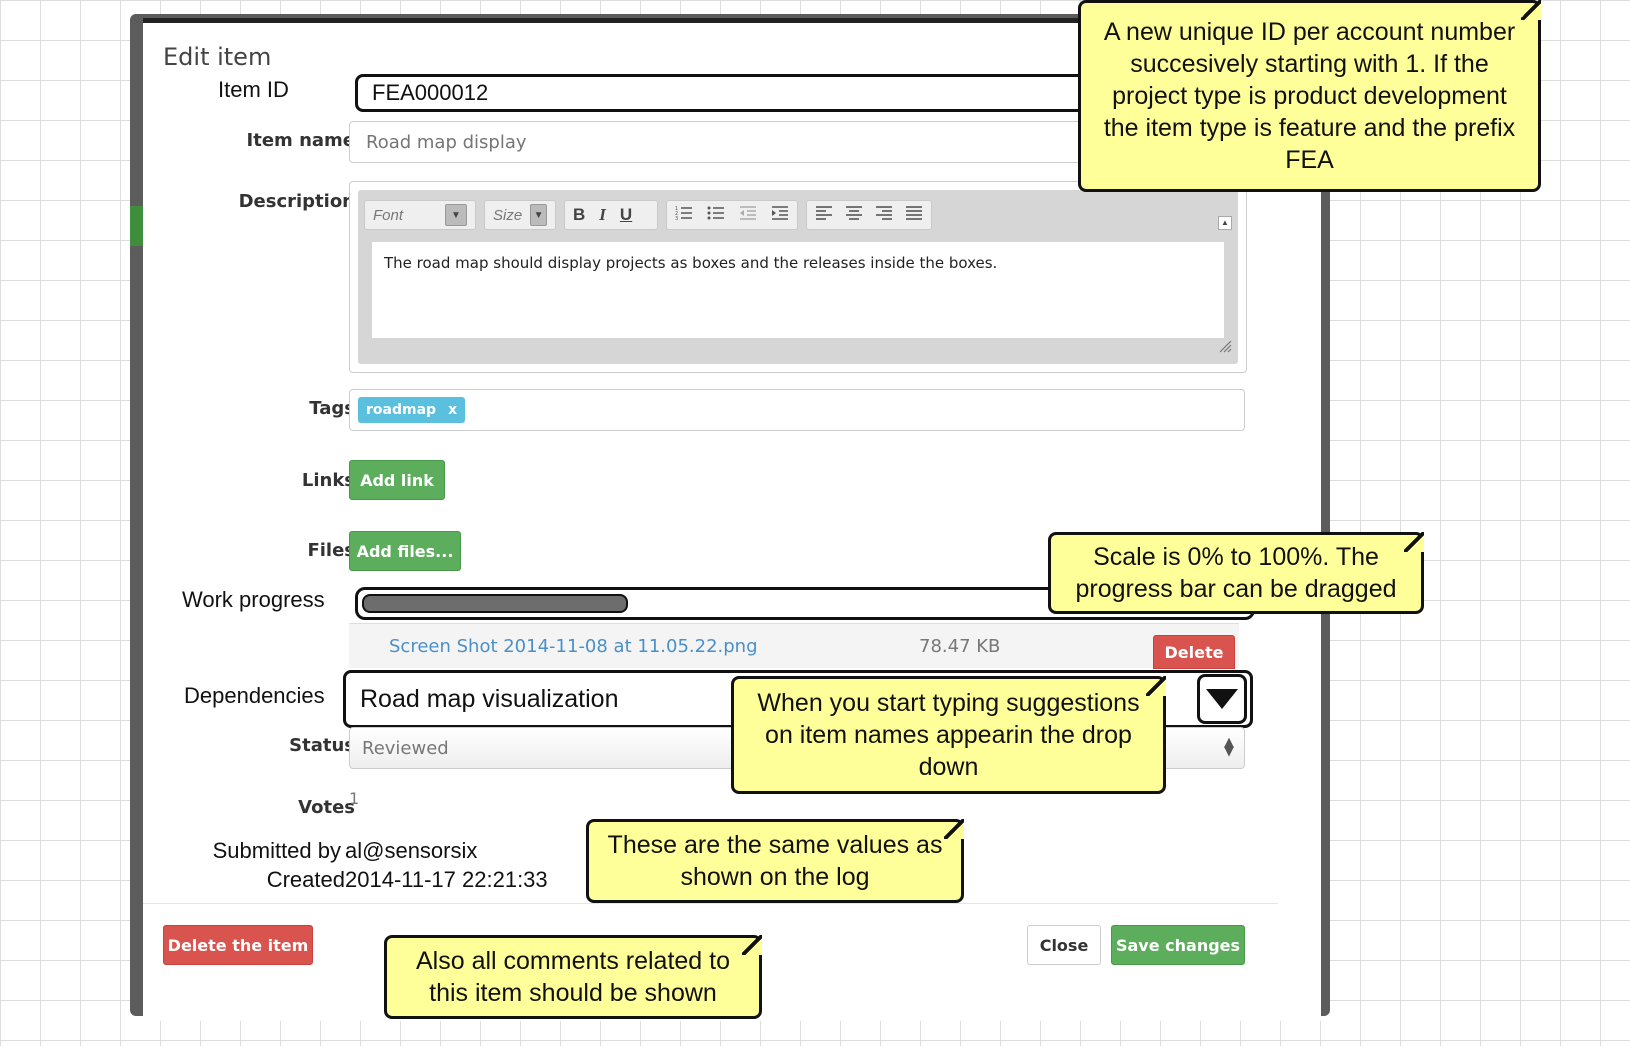  I want to click on save-changes-button: Save changes, so click(1178, 945).